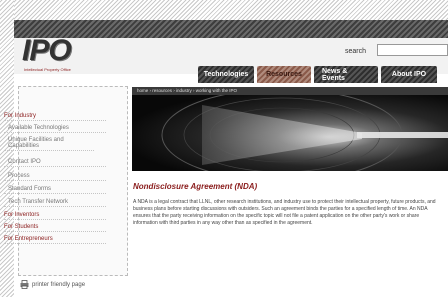  What do you see at coordinates (55, 162) in the screenshot?
I see `sidebar-item-contact-ipo: Contact IPO` at bounding box center [55, 162].